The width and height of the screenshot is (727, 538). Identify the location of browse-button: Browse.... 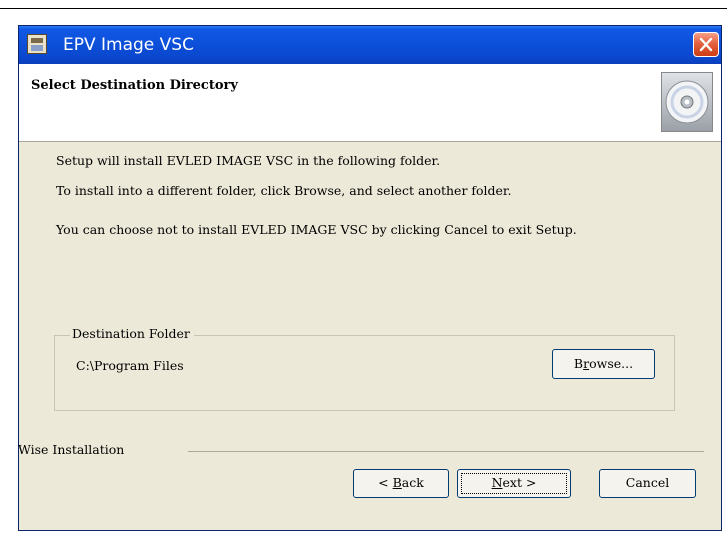
(603, 364).